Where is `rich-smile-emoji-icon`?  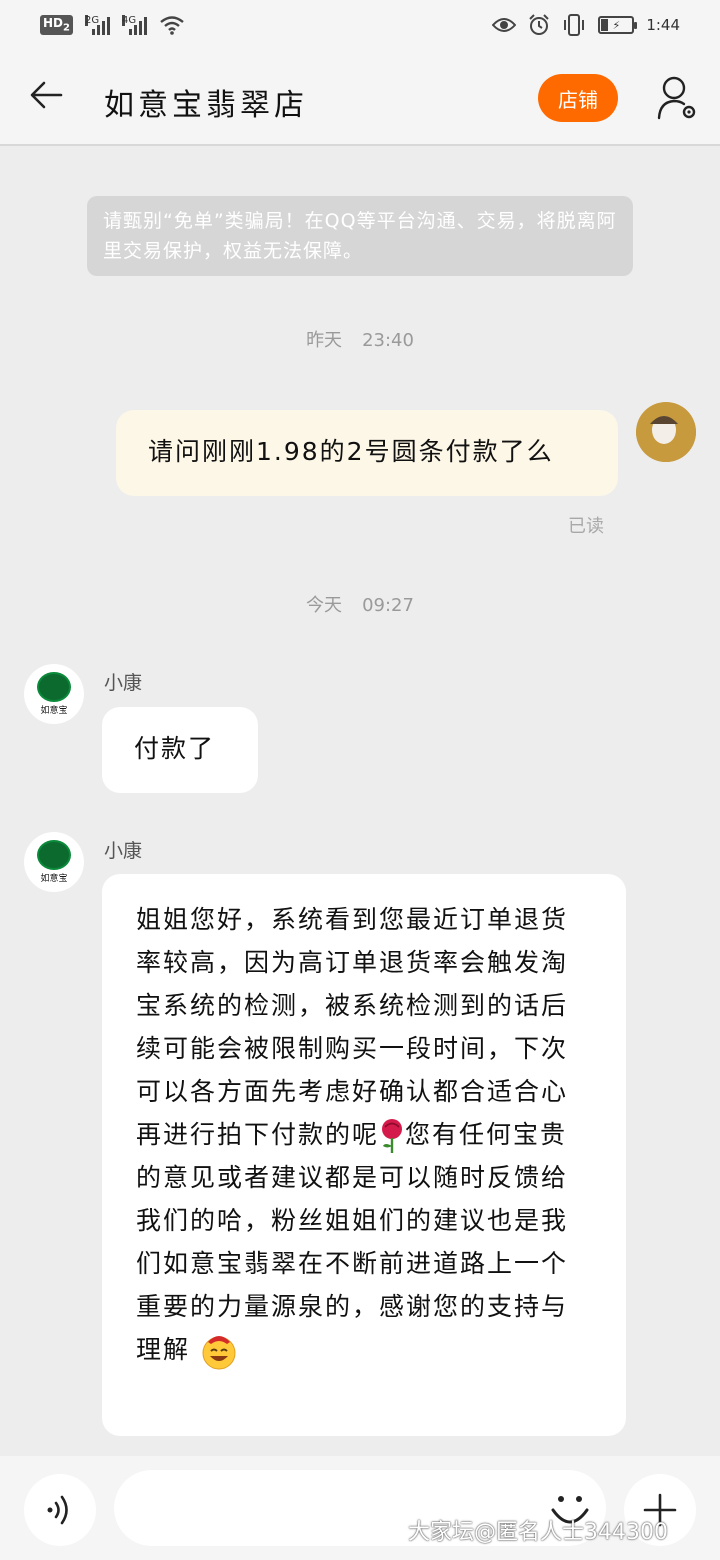
rich-smile-emoji-icon is located at coordinates (219, 1353).